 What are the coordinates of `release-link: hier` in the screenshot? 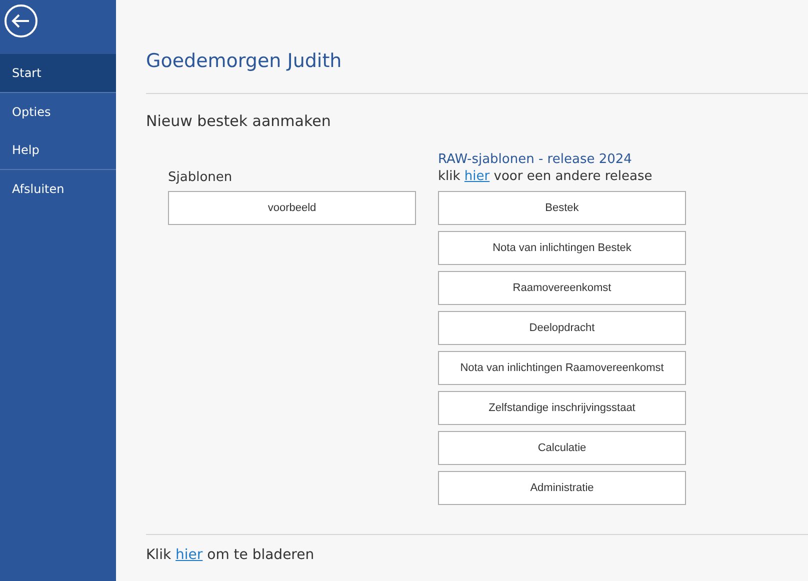 It's located at (477, 176).